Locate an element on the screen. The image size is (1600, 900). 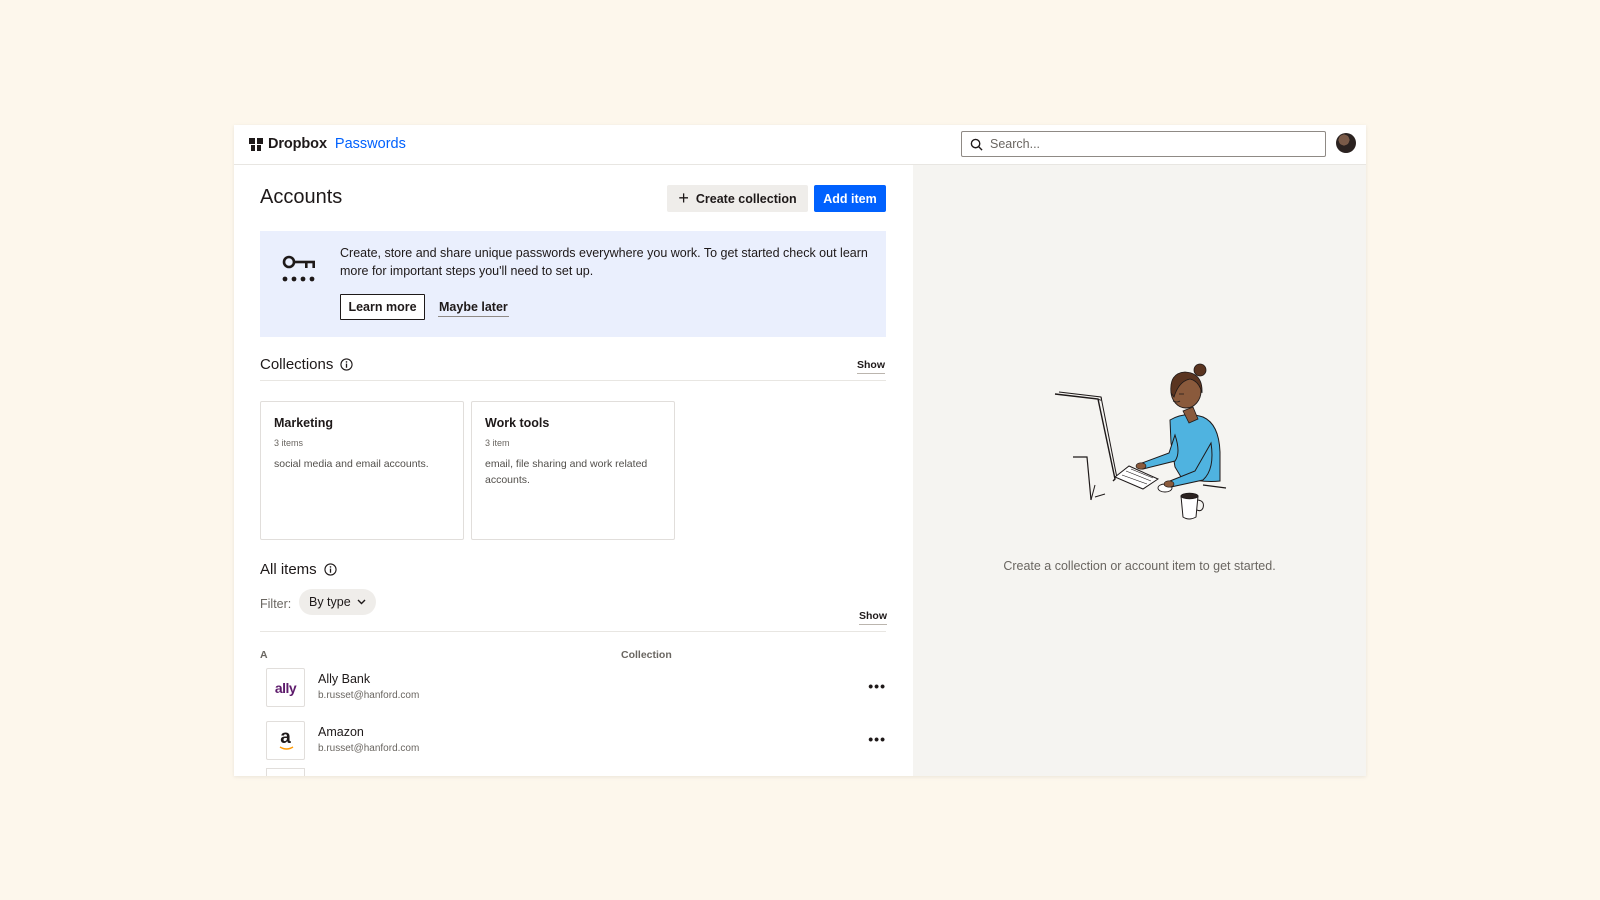
collections-heading: Collections is located at coordinates (307, 364).